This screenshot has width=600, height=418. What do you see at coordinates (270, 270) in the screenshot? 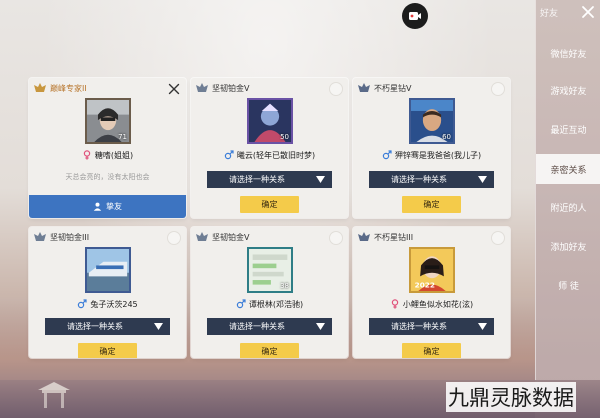
I see `avatar: 38` at bounding box center [270, 270].